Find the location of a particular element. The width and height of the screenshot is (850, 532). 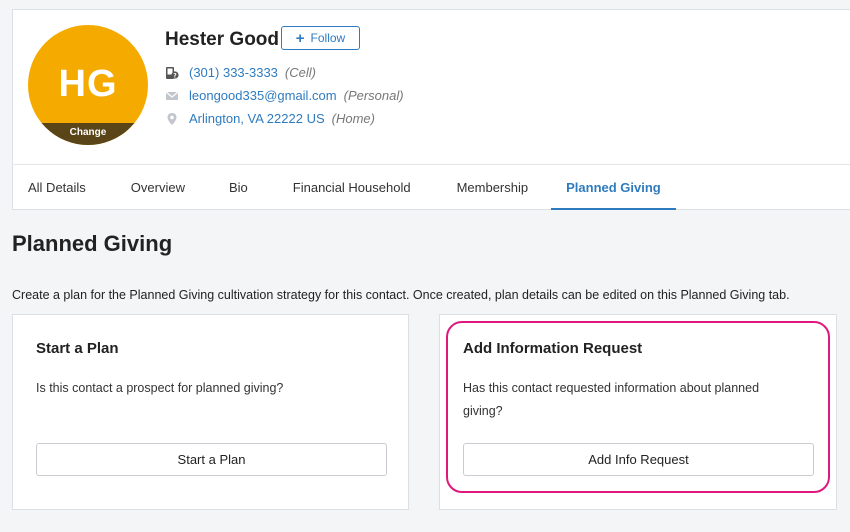

tab-planned-giving: Planned Giving is located at coordinates (613, 187).